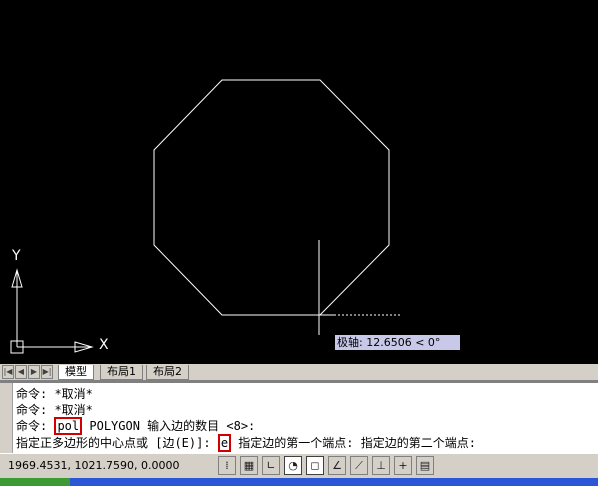  What do you see at coordinates (47, 372) in the screenshot?
I see `last-tab-icon: ▶|` at bounding box center [47, 372].